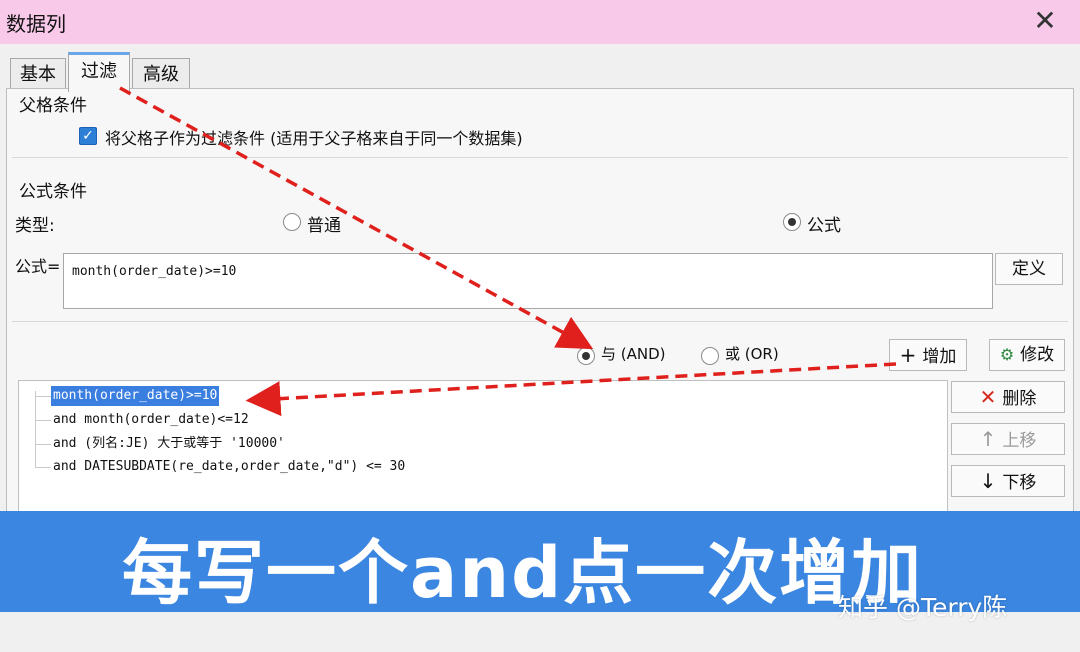 The width and height of the screenshot is (1080, 652). I want to click on move-down-button: ↓ 下移, so click(1008, 481).